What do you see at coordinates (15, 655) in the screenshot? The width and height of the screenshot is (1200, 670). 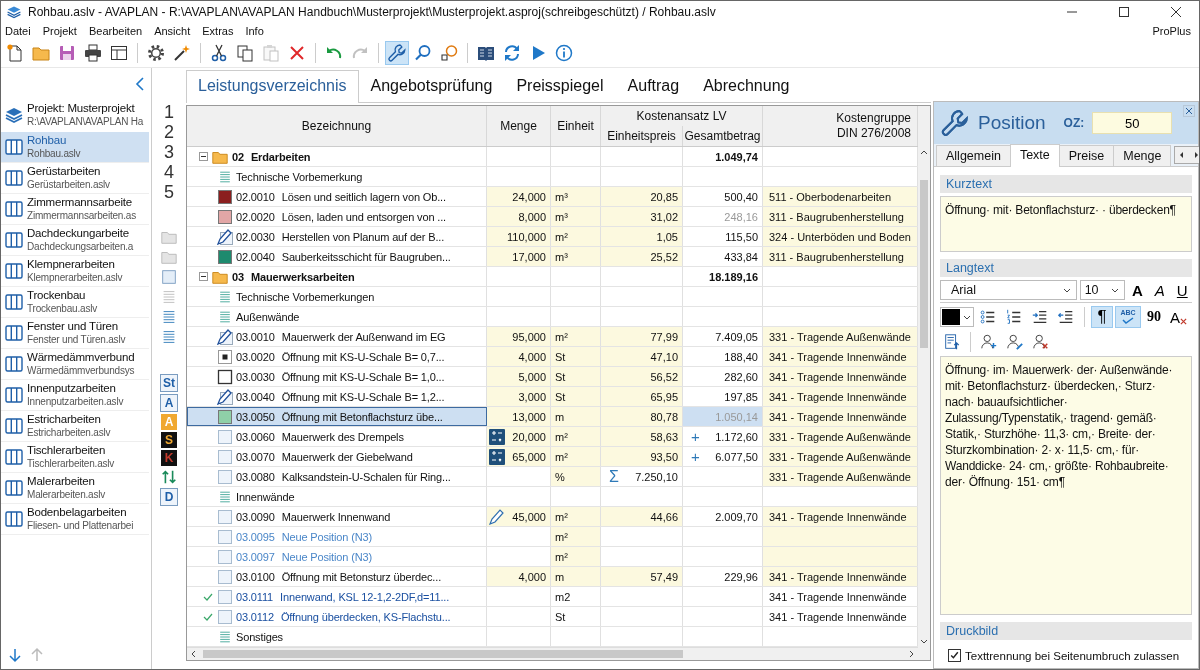 I see `arrow-down-icon` at bounding box center [15, 655].